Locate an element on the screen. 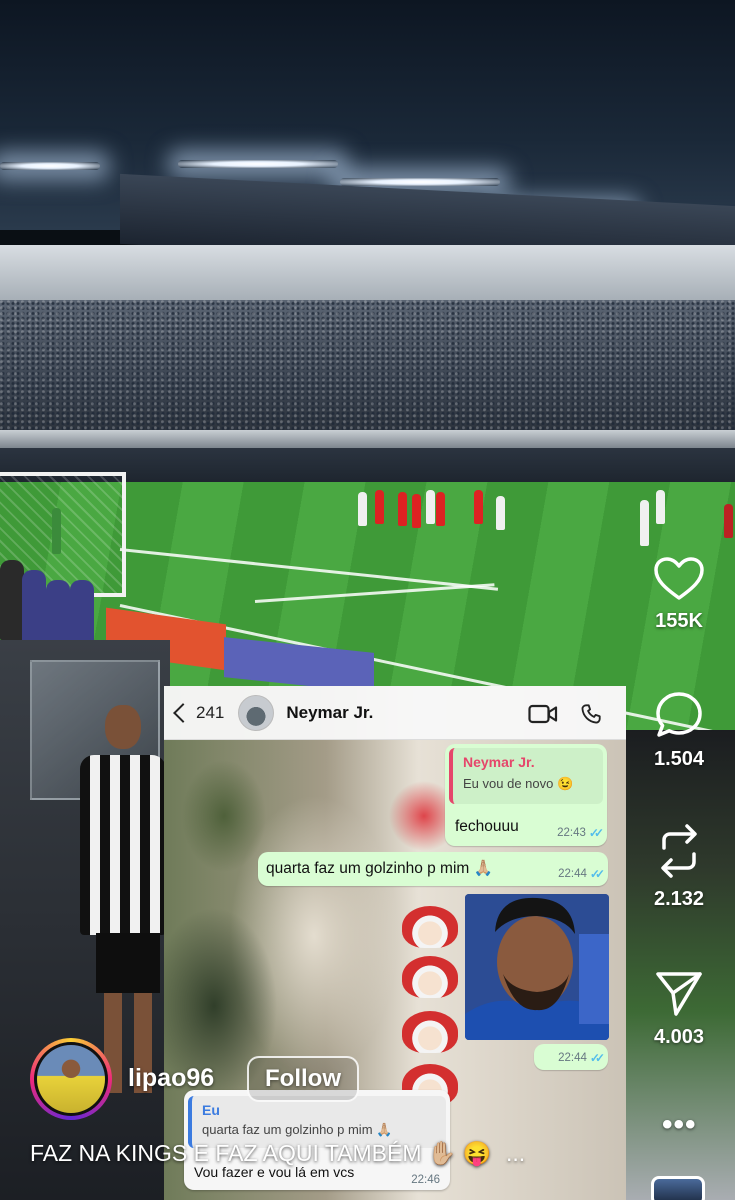  message-time: 22:43 is located at coordinates (571, 833).